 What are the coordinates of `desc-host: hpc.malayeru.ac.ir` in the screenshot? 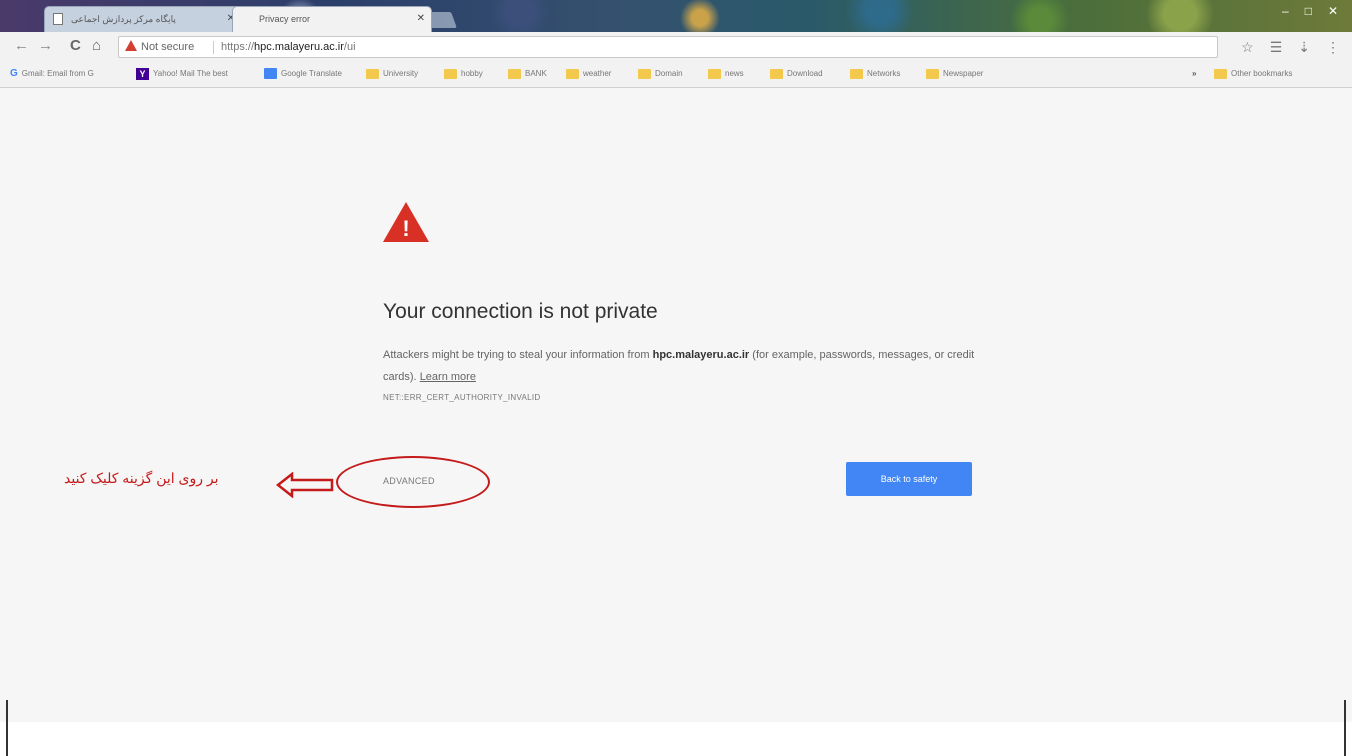 It's located at (701, 355).